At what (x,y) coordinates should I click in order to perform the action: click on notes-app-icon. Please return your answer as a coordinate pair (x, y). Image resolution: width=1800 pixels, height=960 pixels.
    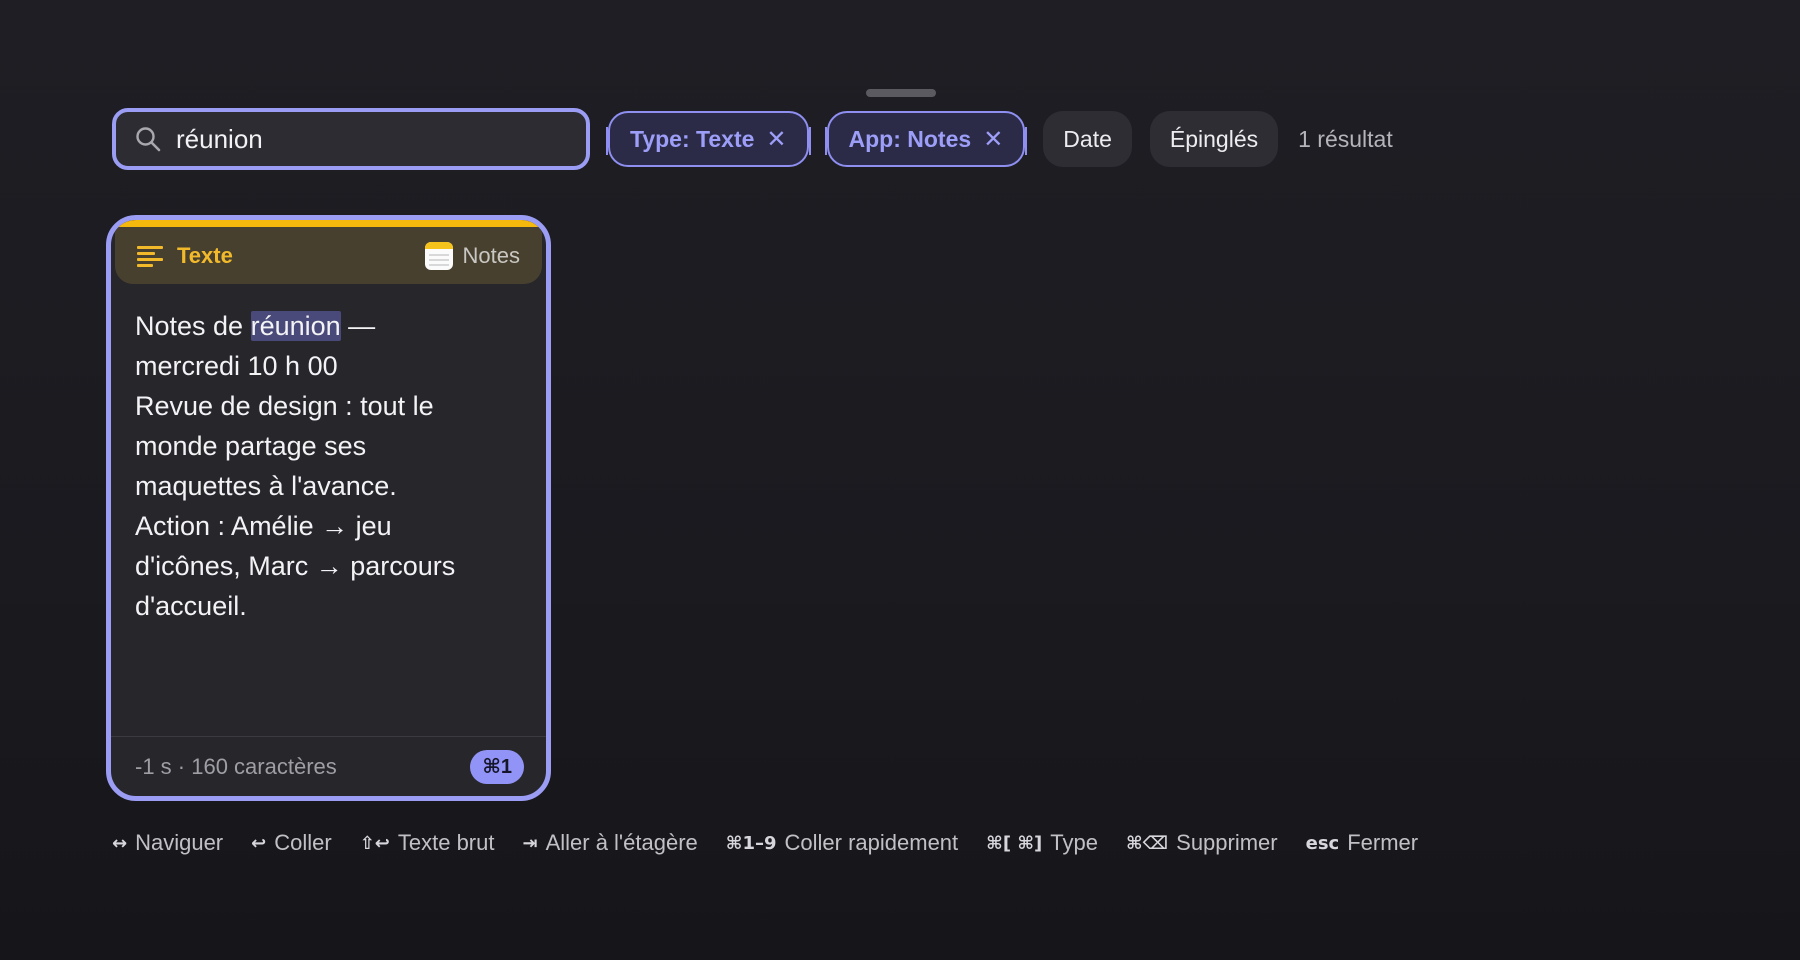
    Looking at the image, I should click on (438, 255).